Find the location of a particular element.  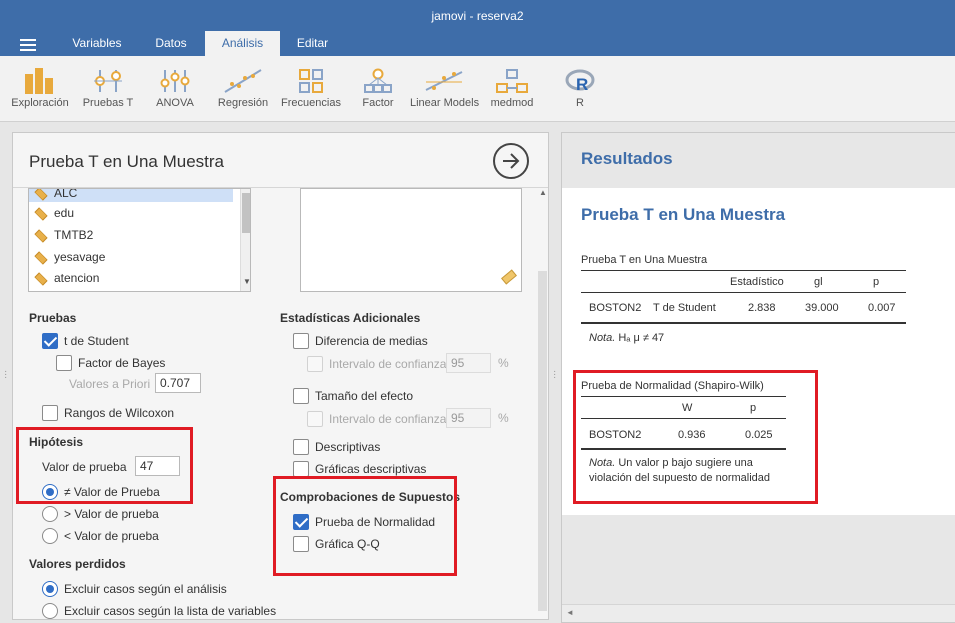

linear-models-icon is located at coordinates (444, 81).